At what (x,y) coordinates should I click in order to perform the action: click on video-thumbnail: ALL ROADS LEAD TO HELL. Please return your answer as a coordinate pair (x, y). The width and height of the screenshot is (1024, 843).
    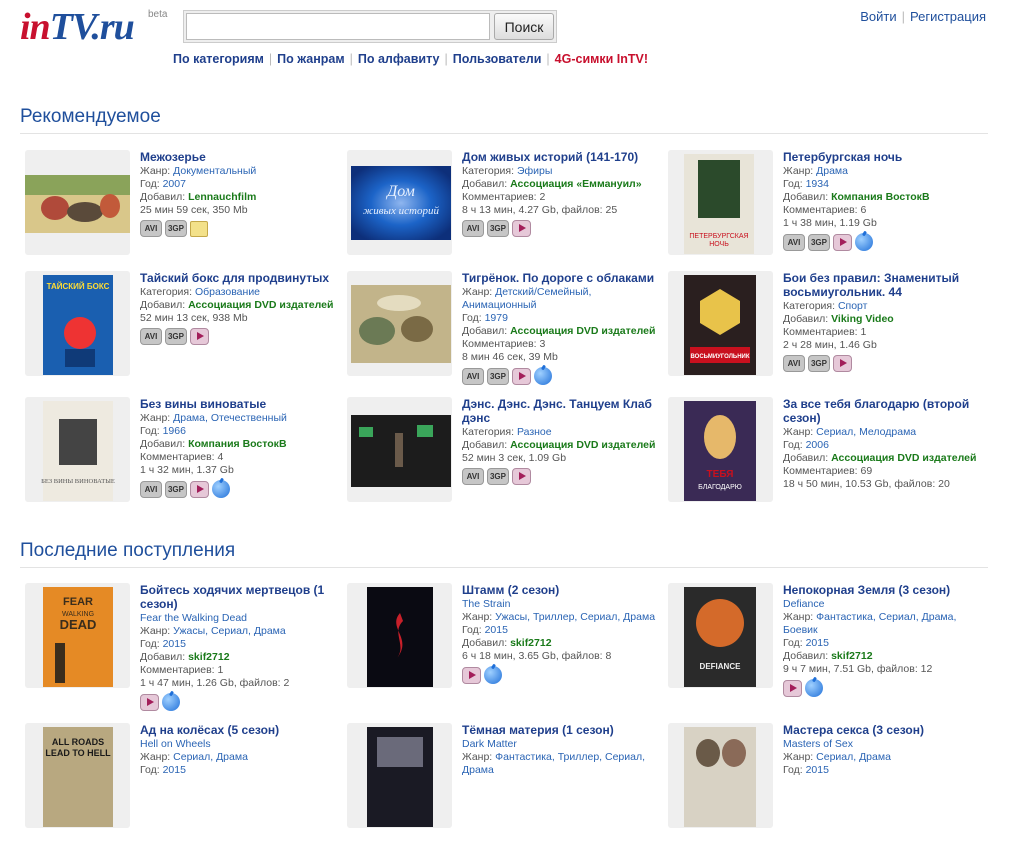
    Looking at the image, I should click on (77, 775).